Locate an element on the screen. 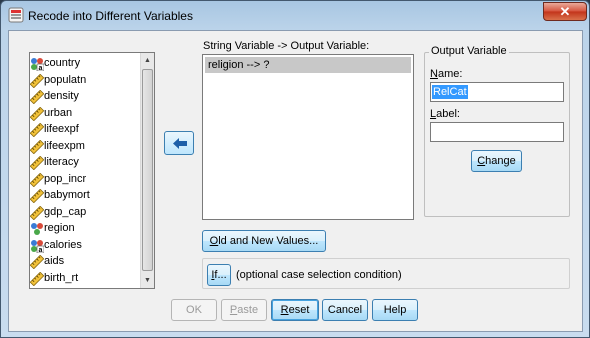  change-button: Change is located at coordinates (496, 161).